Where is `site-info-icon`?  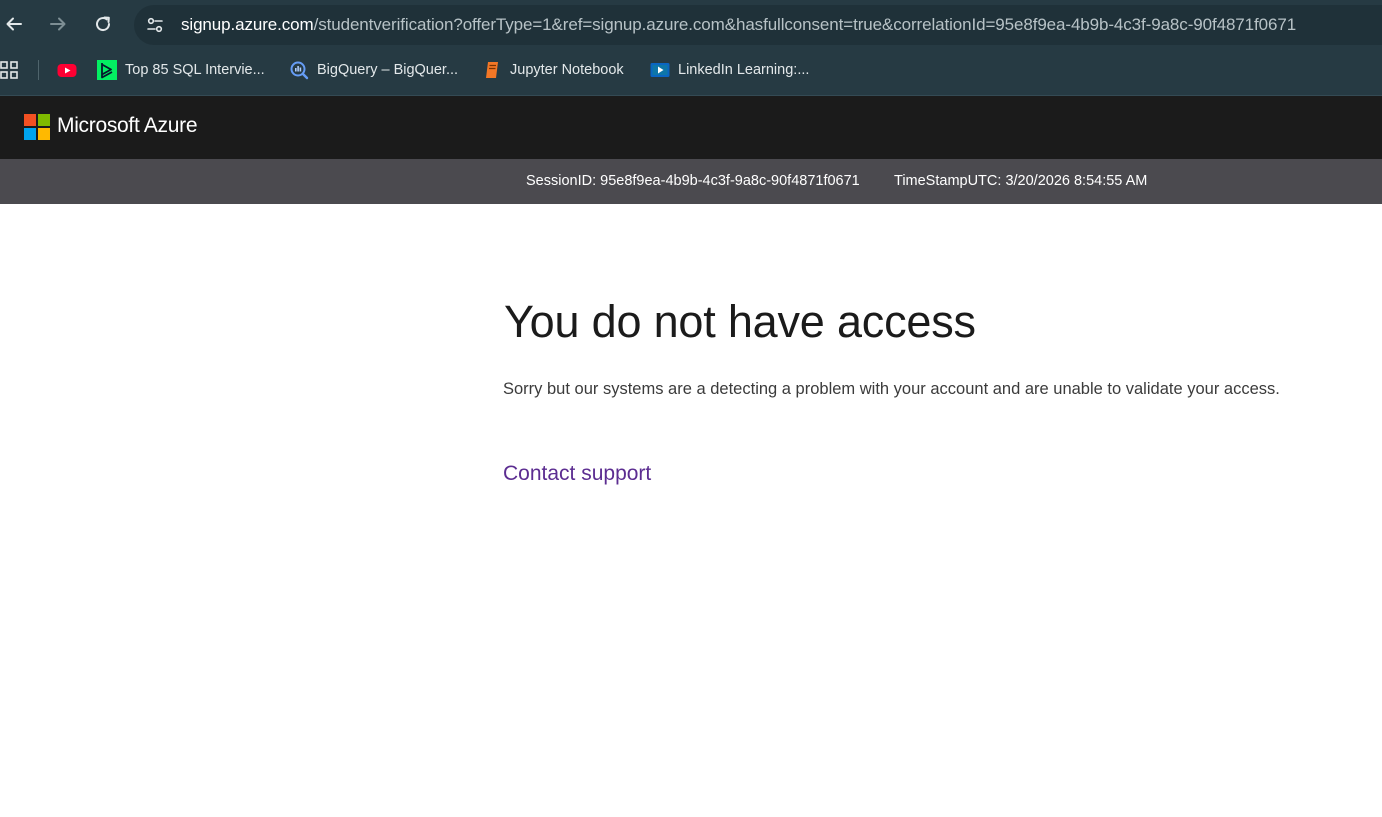
site-info-icon is located at coordinates (155, 25).